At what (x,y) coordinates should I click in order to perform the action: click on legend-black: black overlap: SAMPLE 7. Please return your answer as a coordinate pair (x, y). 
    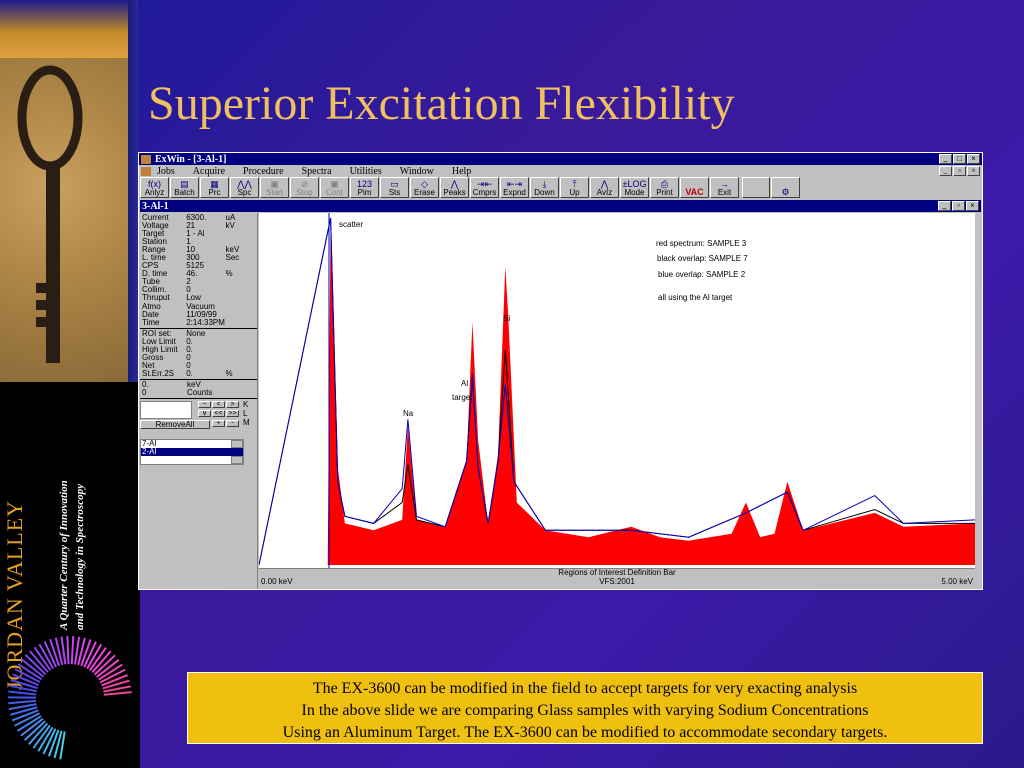
    Looking at the image, I should click on (702, 258).